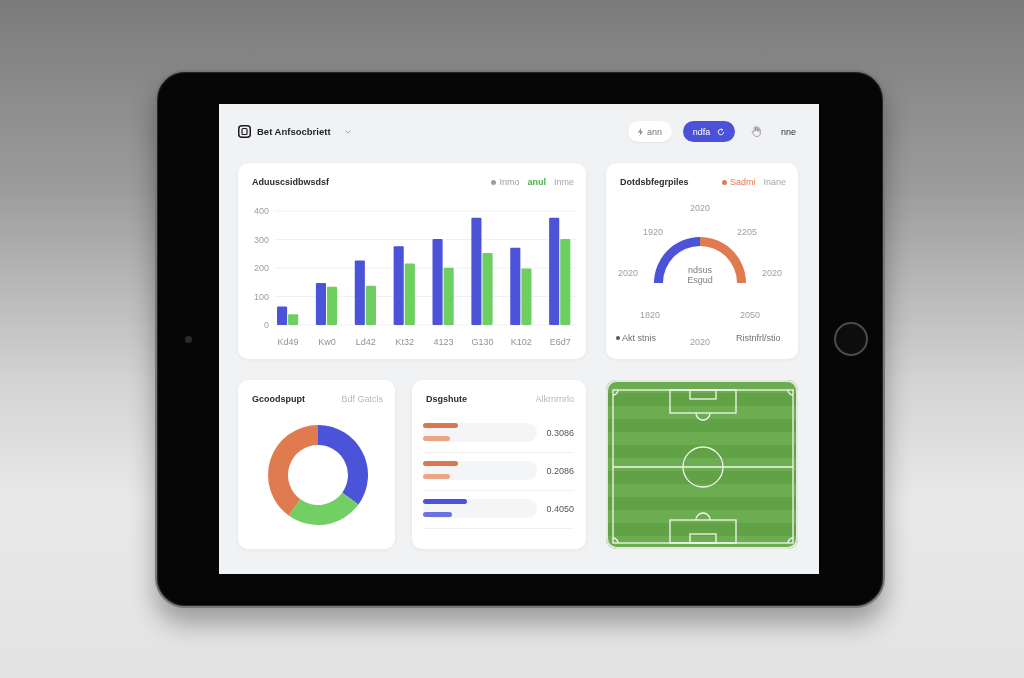  I want to click on app-title: Bet Anfsocbriett, so click(294, 131).